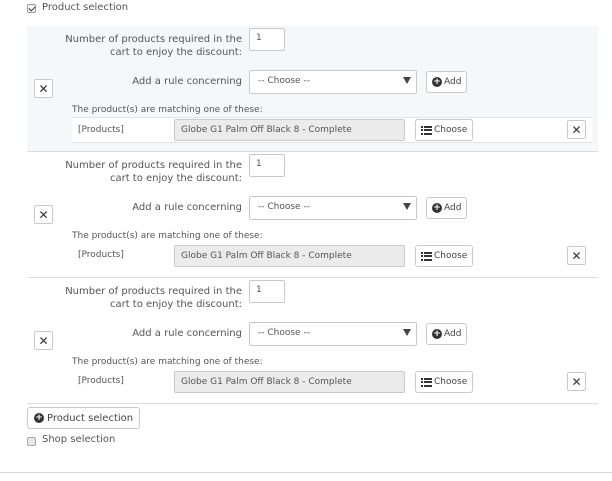  I want to click on product-selection-checkbox, so click(31, 8).